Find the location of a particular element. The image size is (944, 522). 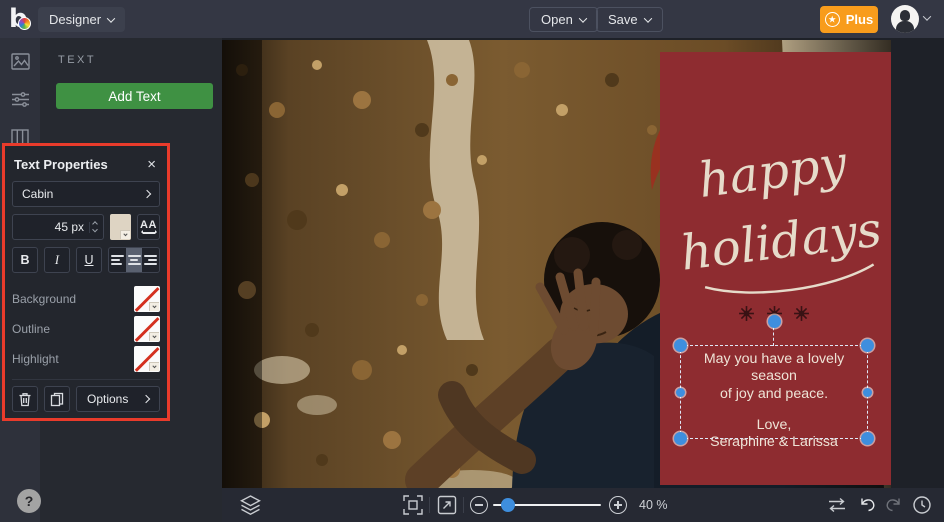

text-selection-box is located at coordinates (774, 380).